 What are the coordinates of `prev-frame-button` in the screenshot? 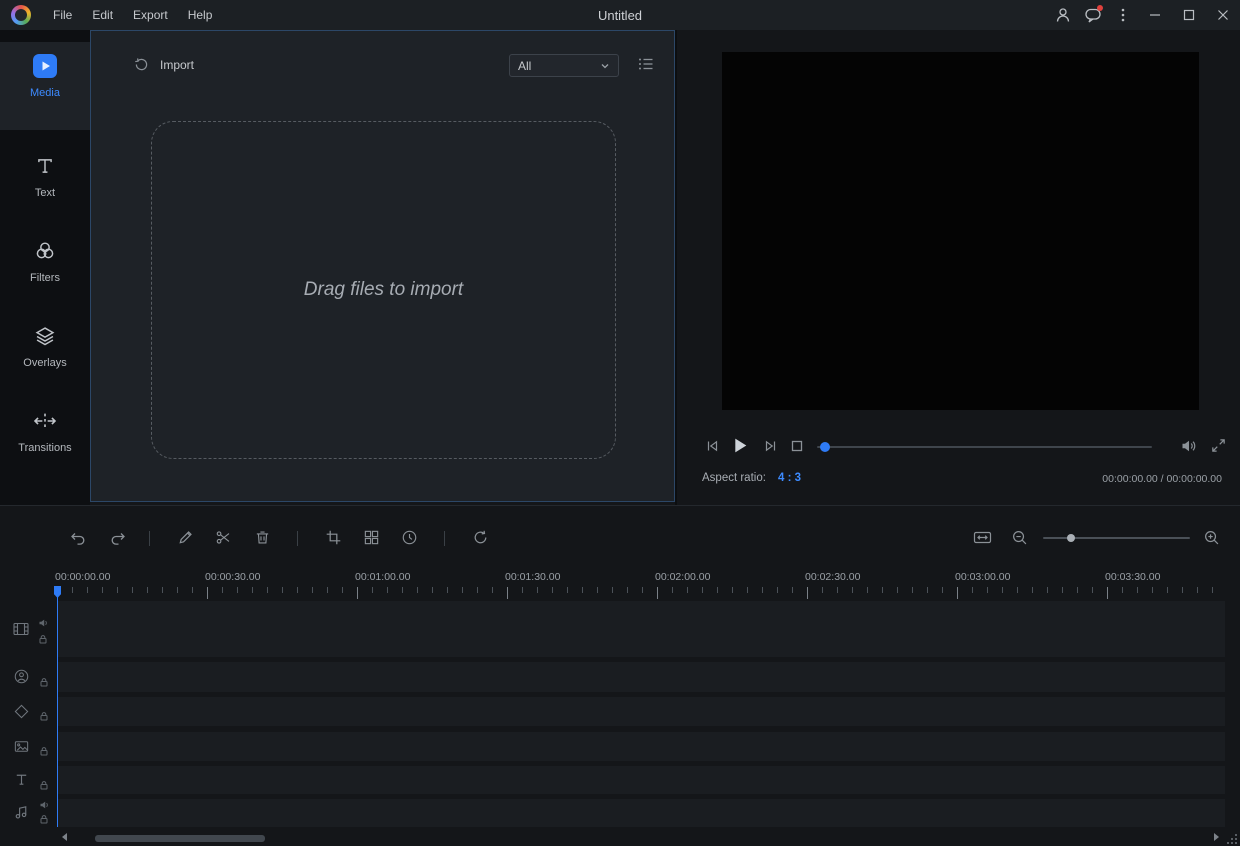 It's located at (712, 446).